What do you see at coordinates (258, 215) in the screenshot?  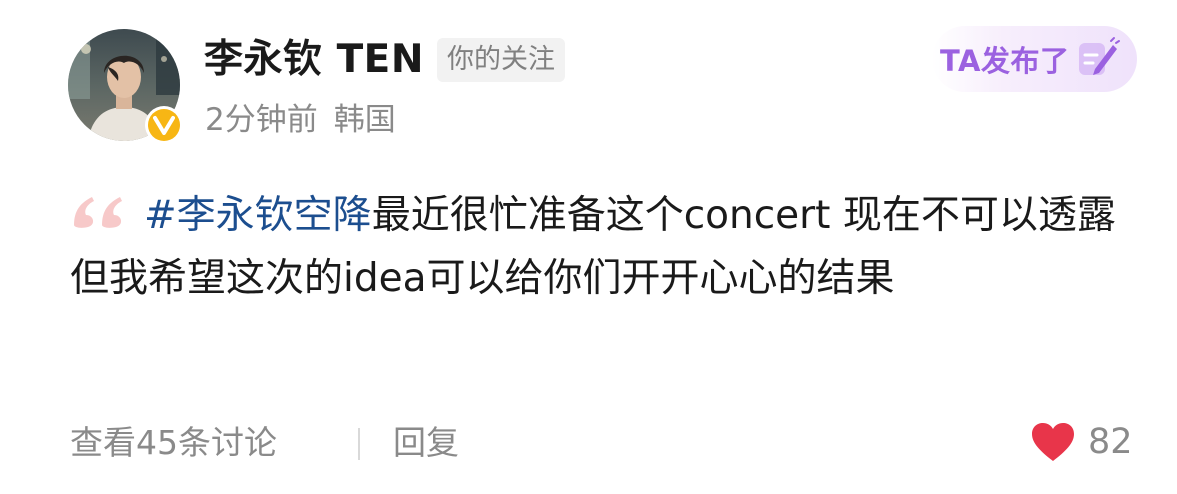 I see `topic-hashtag-link: #李永钦空降` at bounding box center [258, 215].